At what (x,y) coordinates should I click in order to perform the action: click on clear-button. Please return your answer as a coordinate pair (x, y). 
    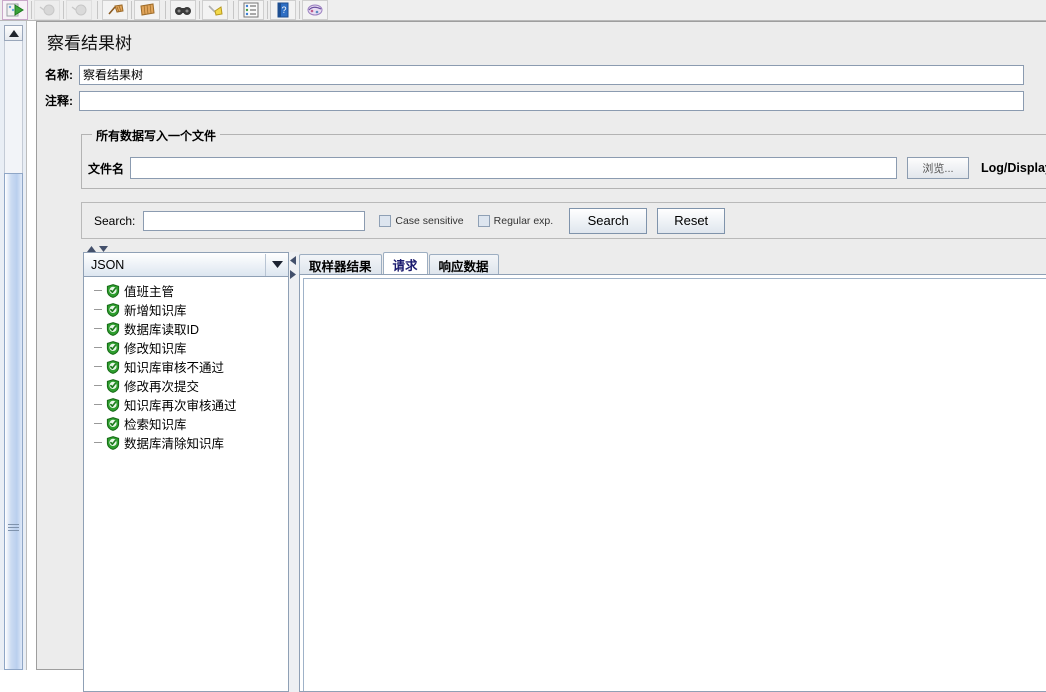
    Looking at the image, I should click on (115, 10).